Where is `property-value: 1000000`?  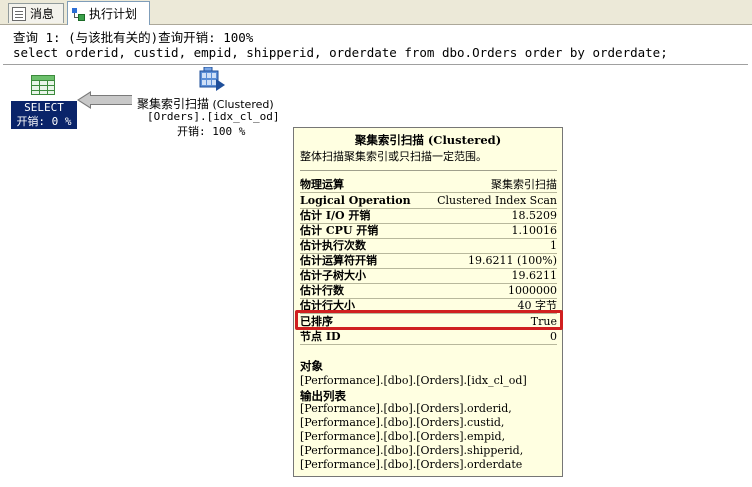
property-value: 1000000 is located at coordinates (532, 290).